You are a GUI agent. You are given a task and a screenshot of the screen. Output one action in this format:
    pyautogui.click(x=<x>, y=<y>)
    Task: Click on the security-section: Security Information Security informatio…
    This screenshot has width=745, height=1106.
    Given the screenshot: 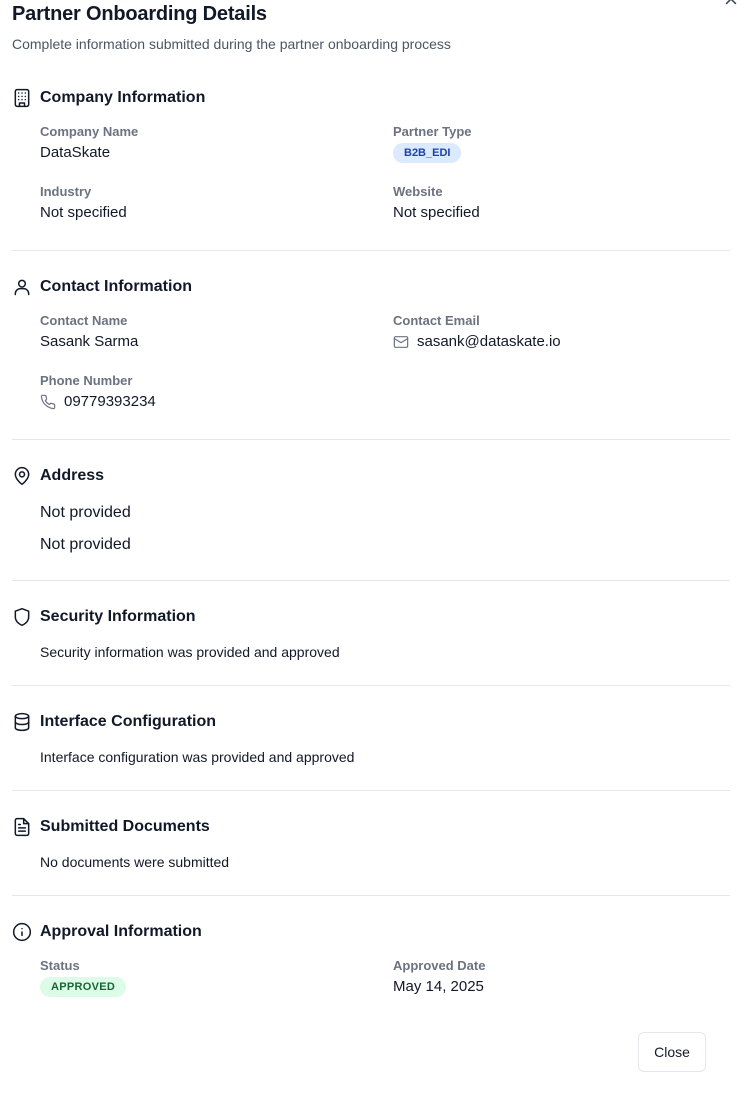 What is the action you would take?
    pyautogui.click(x=371, y=637)
    